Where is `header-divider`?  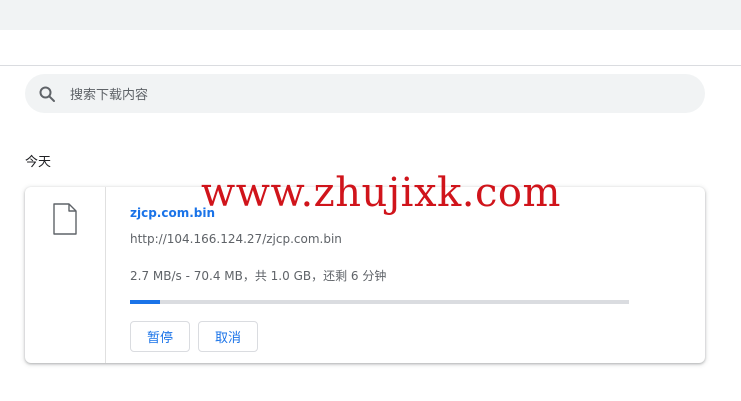 header-divider is located at coordinates (370, 65).